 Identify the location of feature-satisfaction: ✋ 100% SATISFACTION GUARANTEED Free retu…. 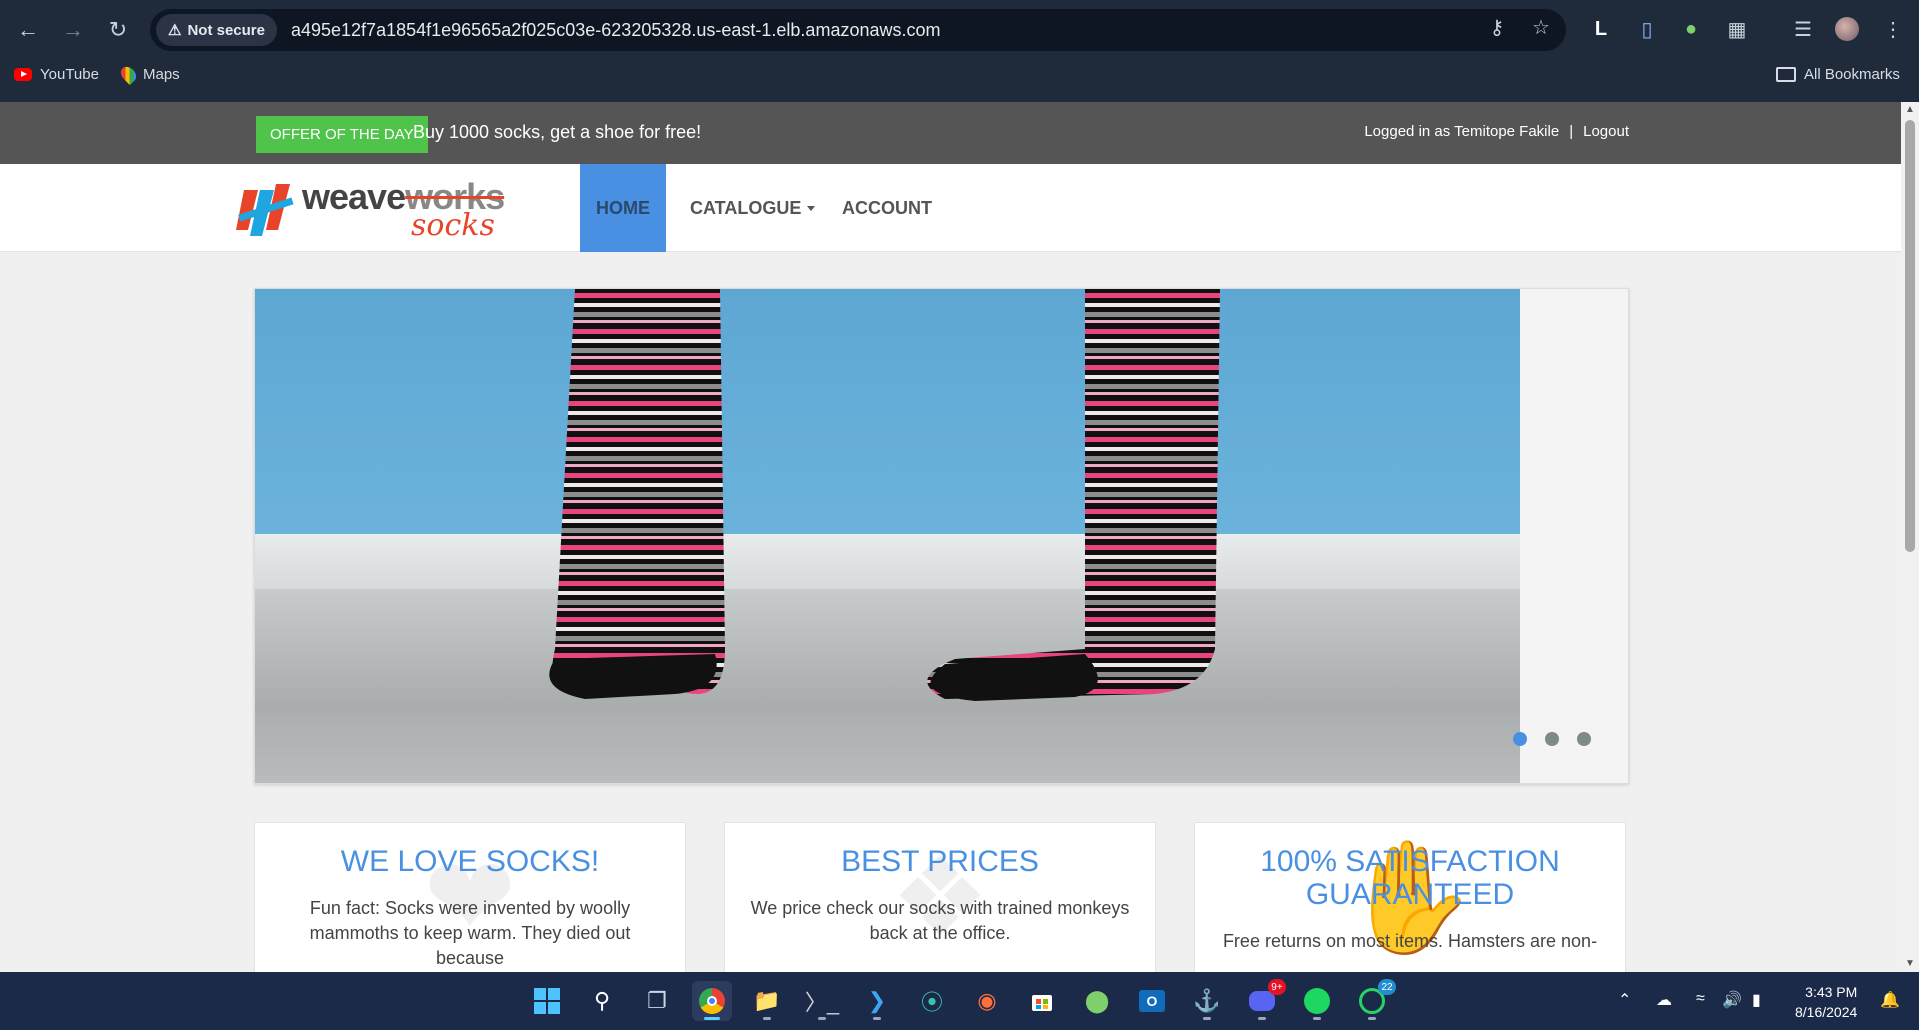
(1410, 897).